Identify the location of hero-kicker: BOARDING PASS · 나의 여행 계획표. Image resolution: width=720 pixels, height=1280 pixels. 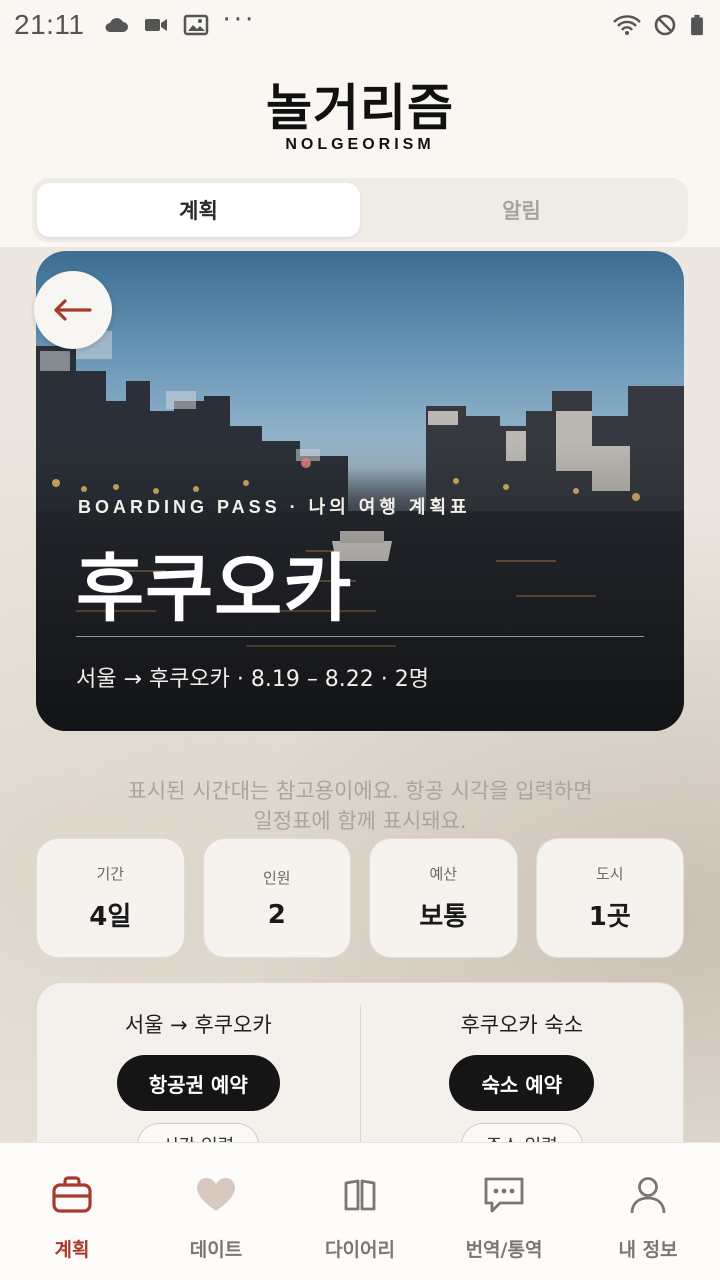
(274, 507).